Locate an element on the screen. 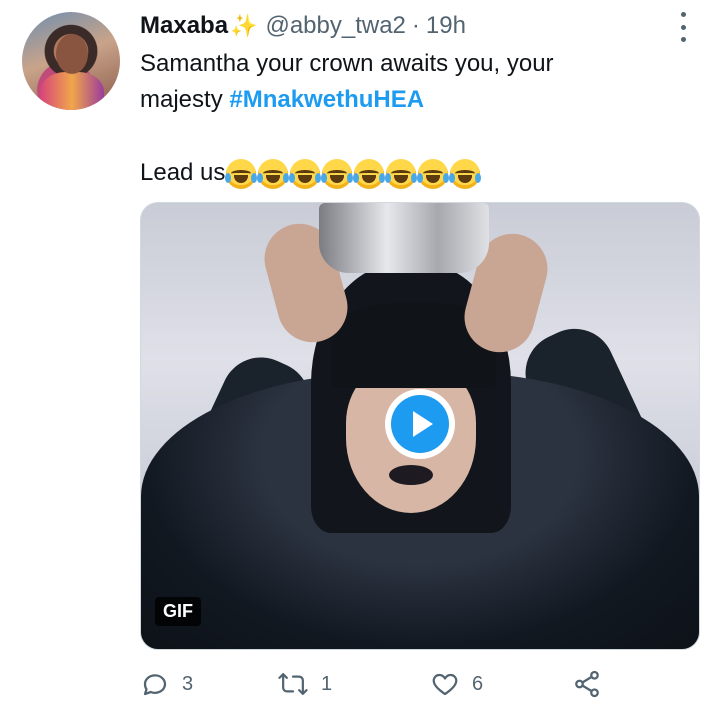  retweet-button: 1 is located at coordinates (304, 684).